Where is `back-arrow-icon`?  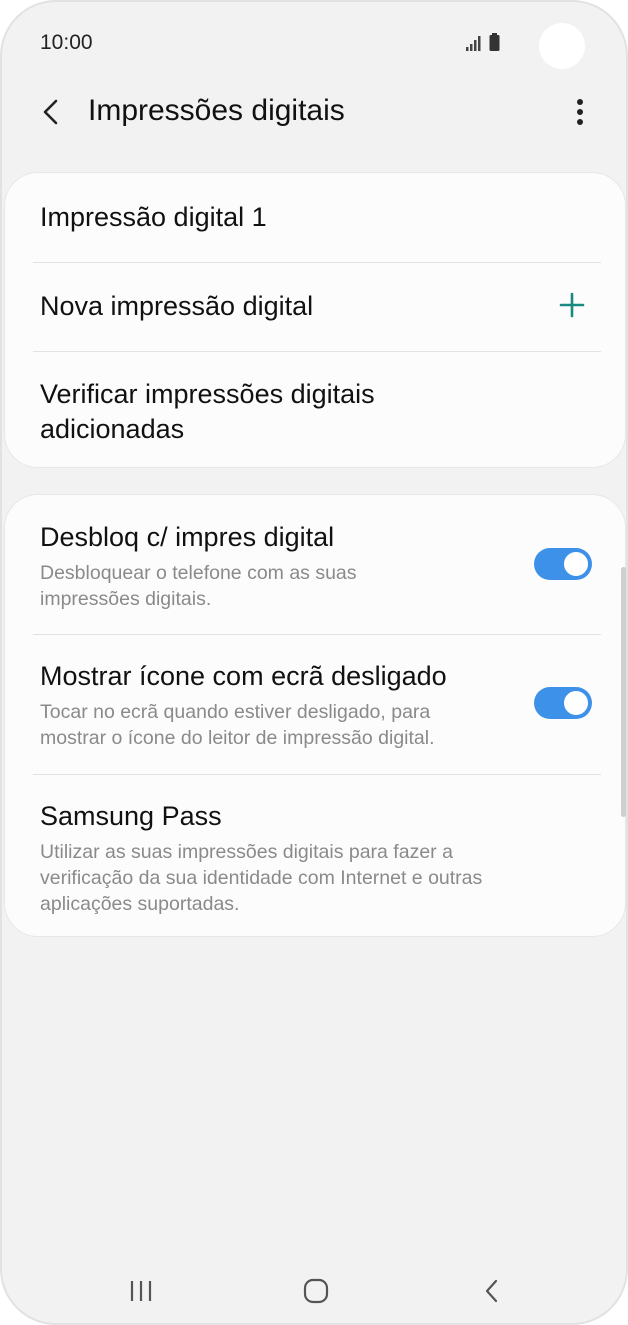 back-arrow-icon is located at coordinates (50, 112).